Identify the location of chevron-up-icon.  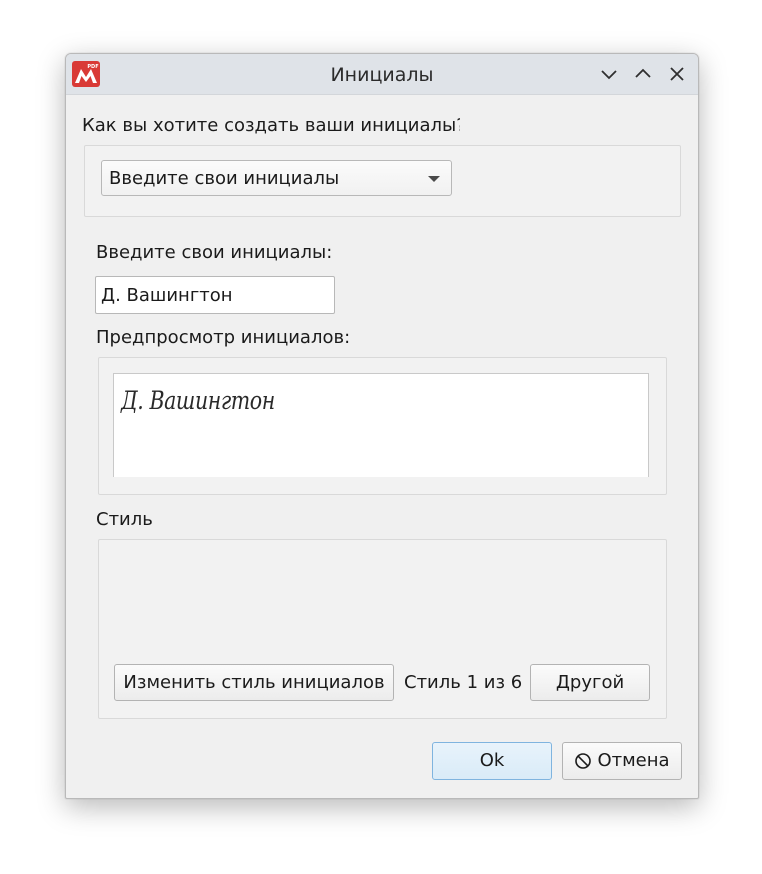
(643, 74).